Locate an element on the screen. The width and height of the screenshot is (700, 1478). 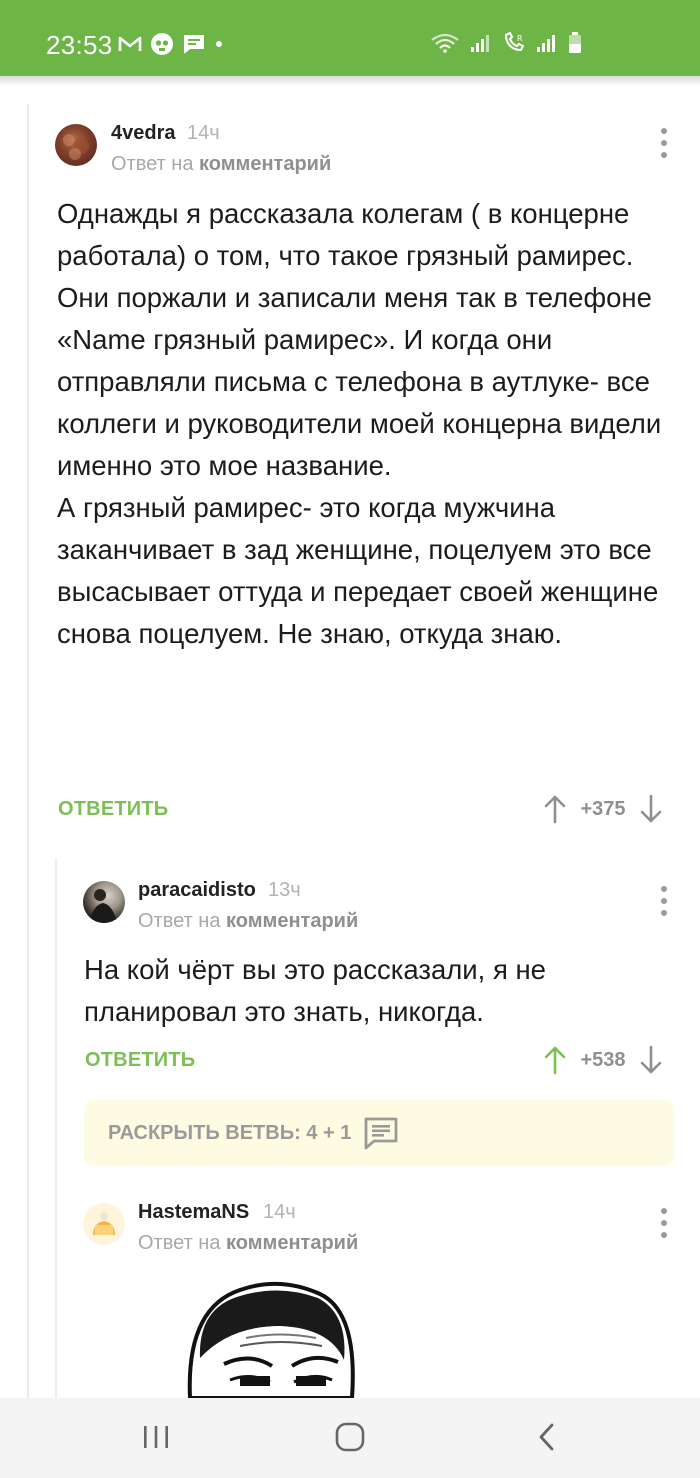
back-icon is located at coordinates (548, 1437).